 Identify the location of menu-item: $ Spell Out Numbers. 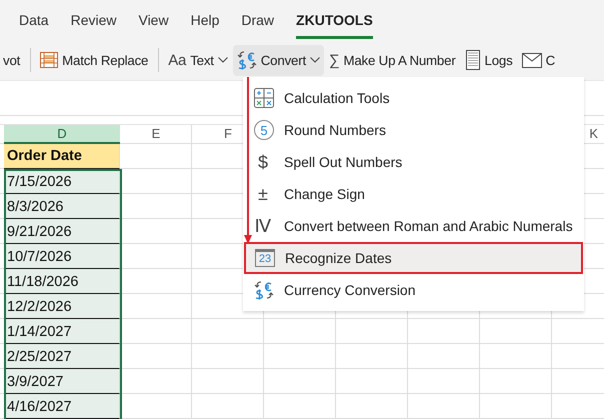
(413, 162).